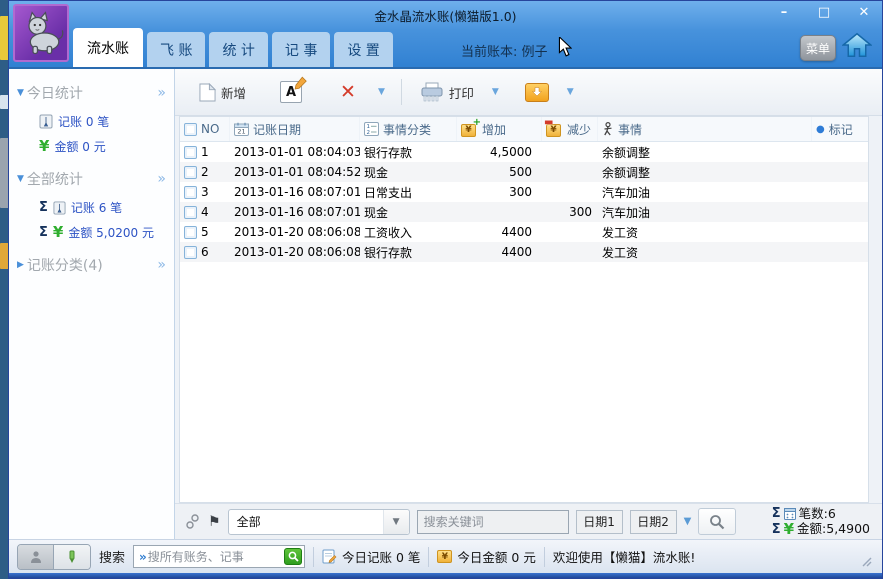 The image size is (883, 579). What do you see at coordinates (653, 521) in the screenshot?
I see `date2-button: 日期2` at bounding box center [653, 521].